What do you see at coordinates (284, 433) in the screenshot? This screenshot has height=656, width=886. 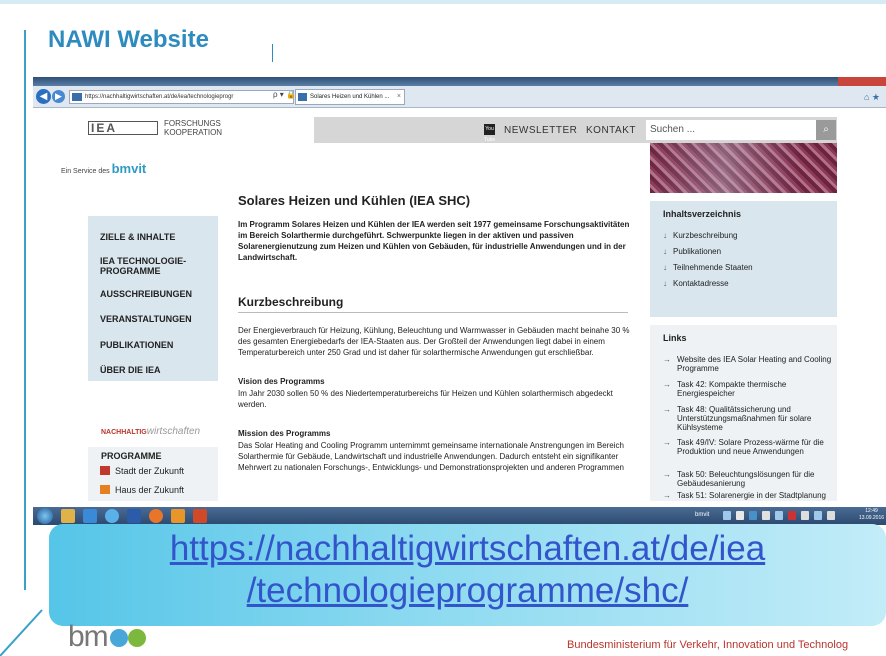 I see `mission-title: Mission des Programms` at bounding box center [284, 433].